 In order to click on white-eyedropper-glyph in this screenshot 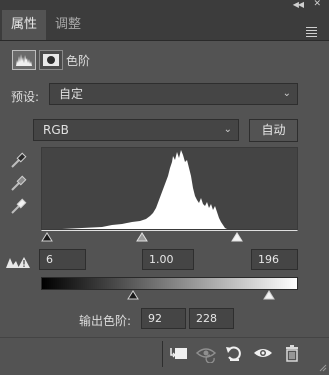, I will do `click(19, 206)`.